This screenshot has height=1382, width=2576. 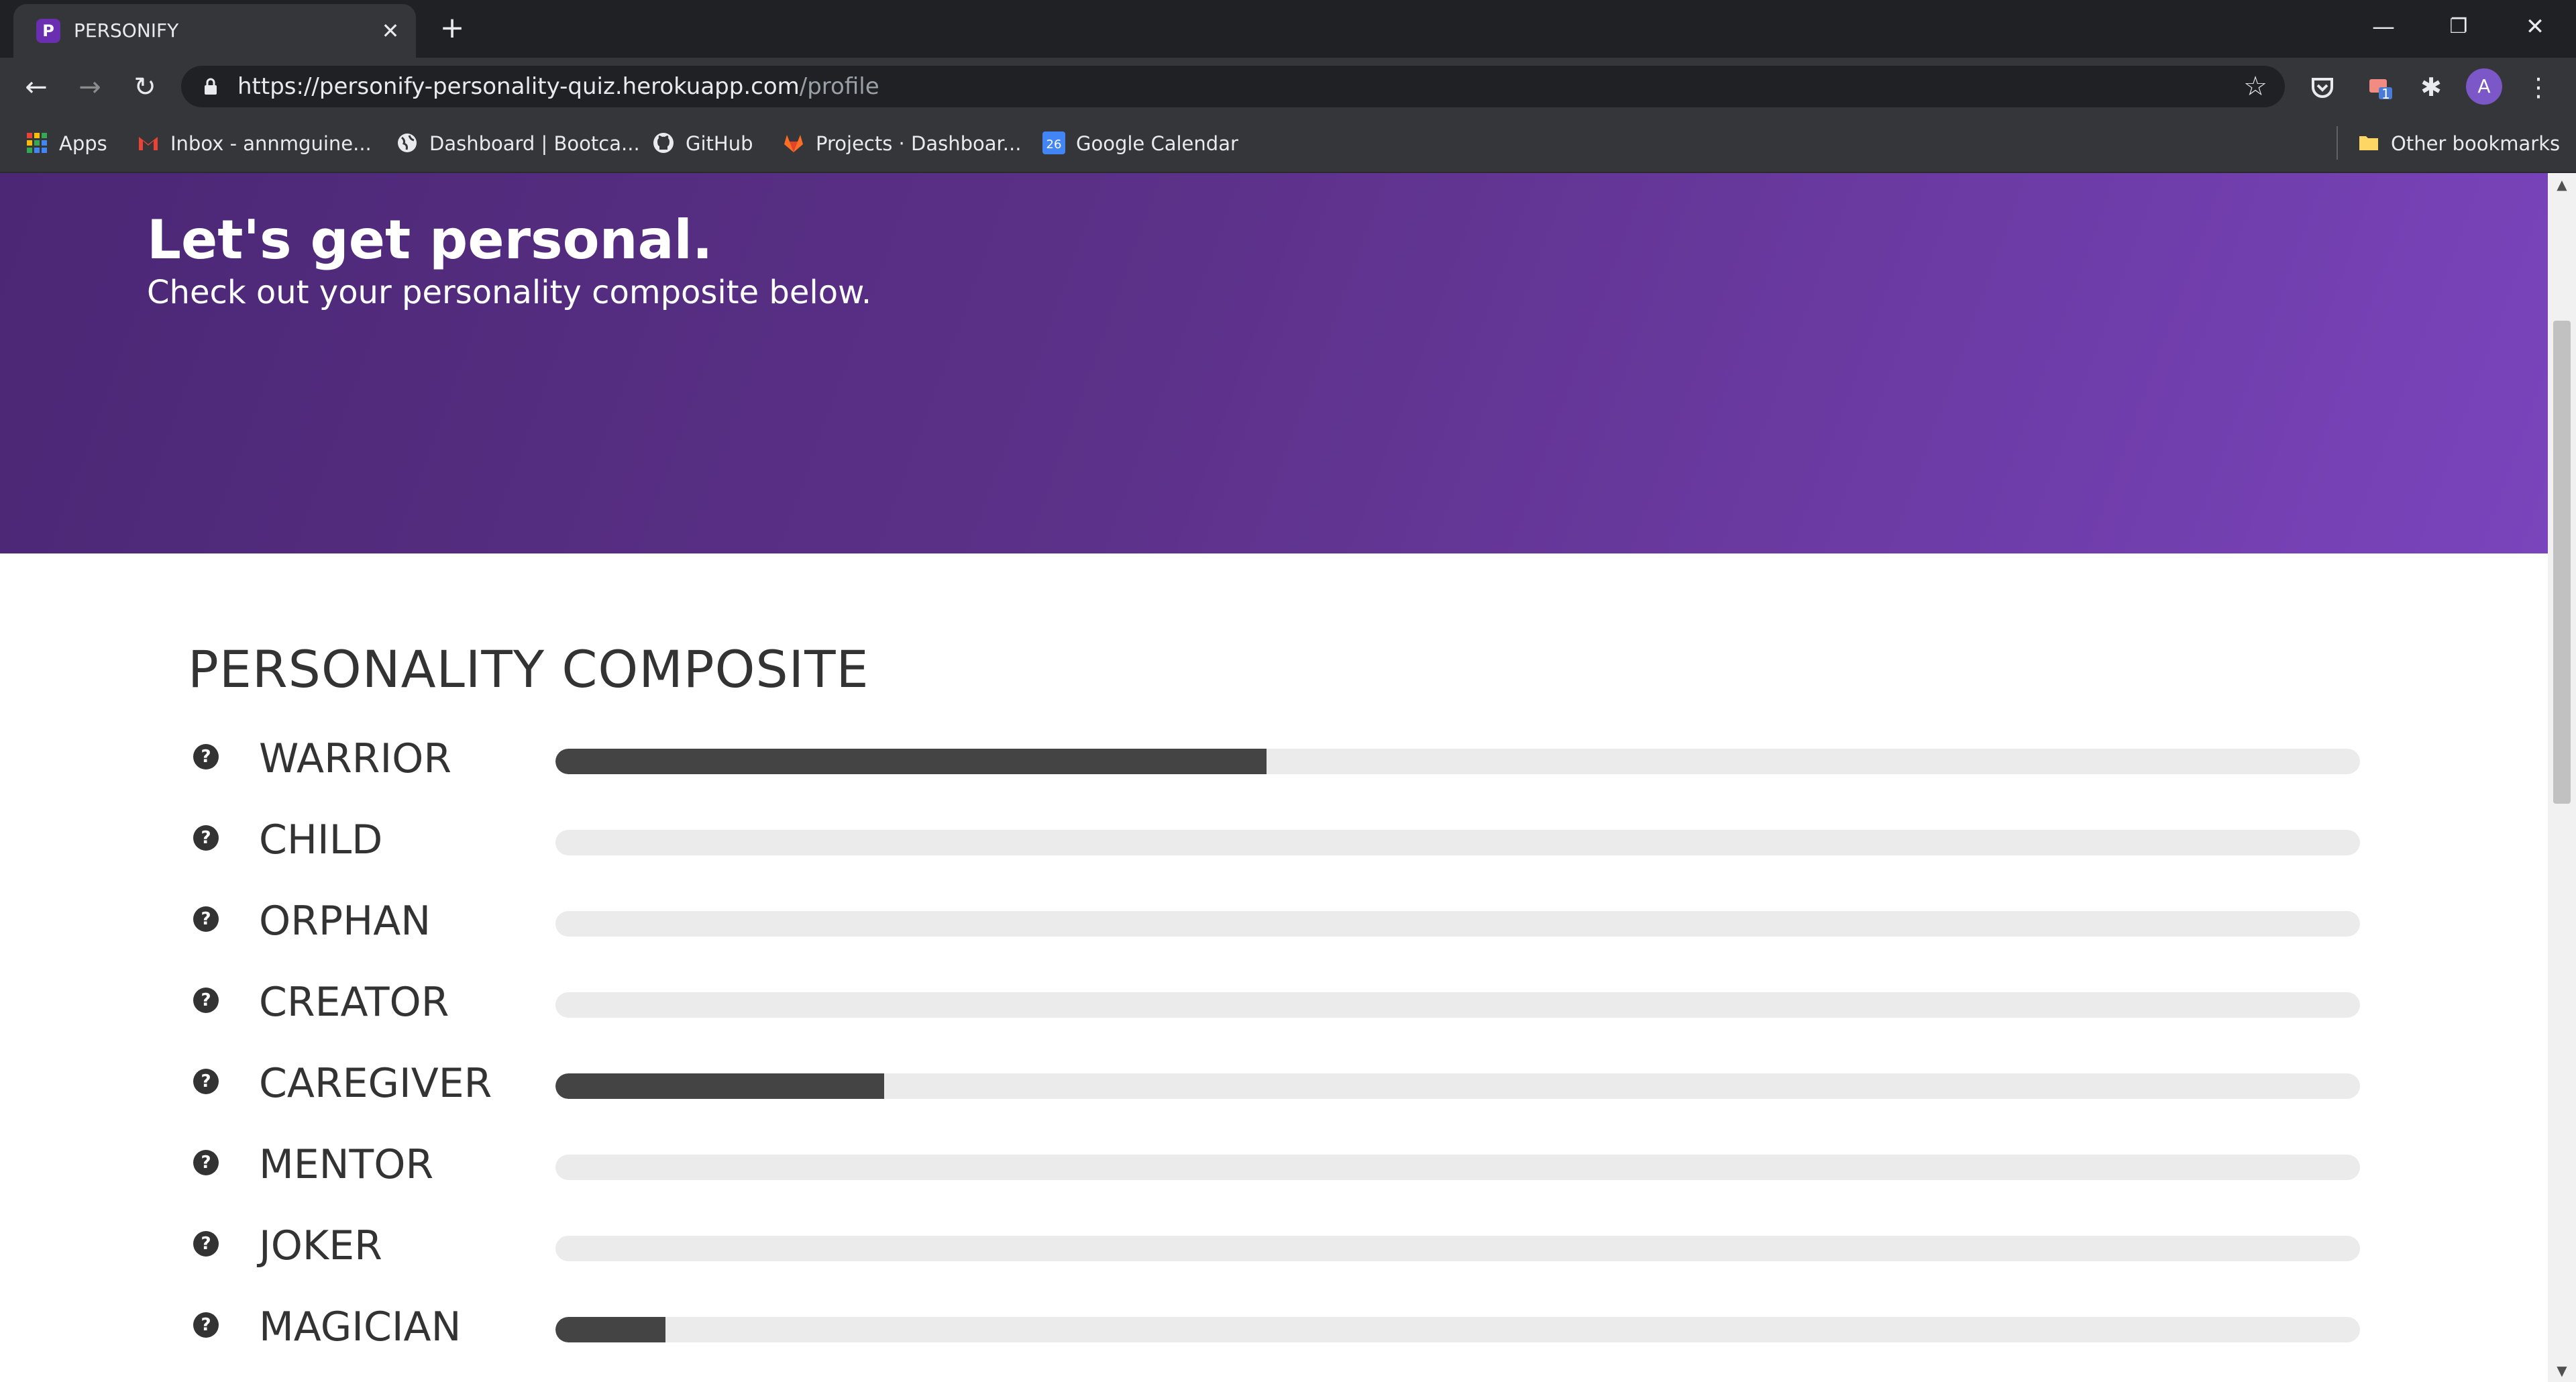 I want to click on profile-avatar: A, so click(x=2484, y=86).